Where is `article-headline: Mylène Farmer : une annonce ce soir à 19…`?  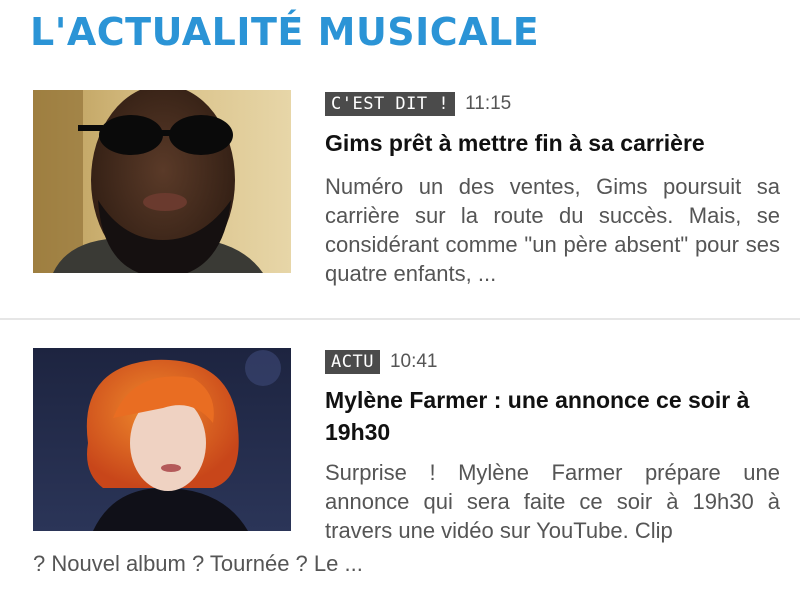 article-headline: Mylène Farmer : une annonce ce soir à 19… is located at coordinates (555, 416).